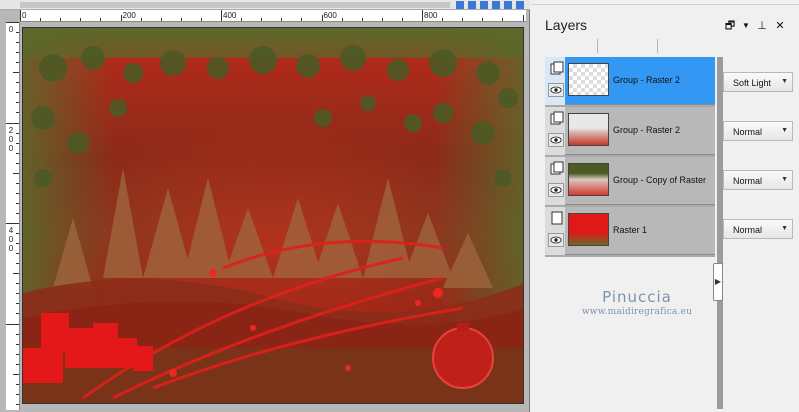  Describe the element at coordinates (235, 5) in the screenshot. I see `horizontal-scrollbar` at that location.